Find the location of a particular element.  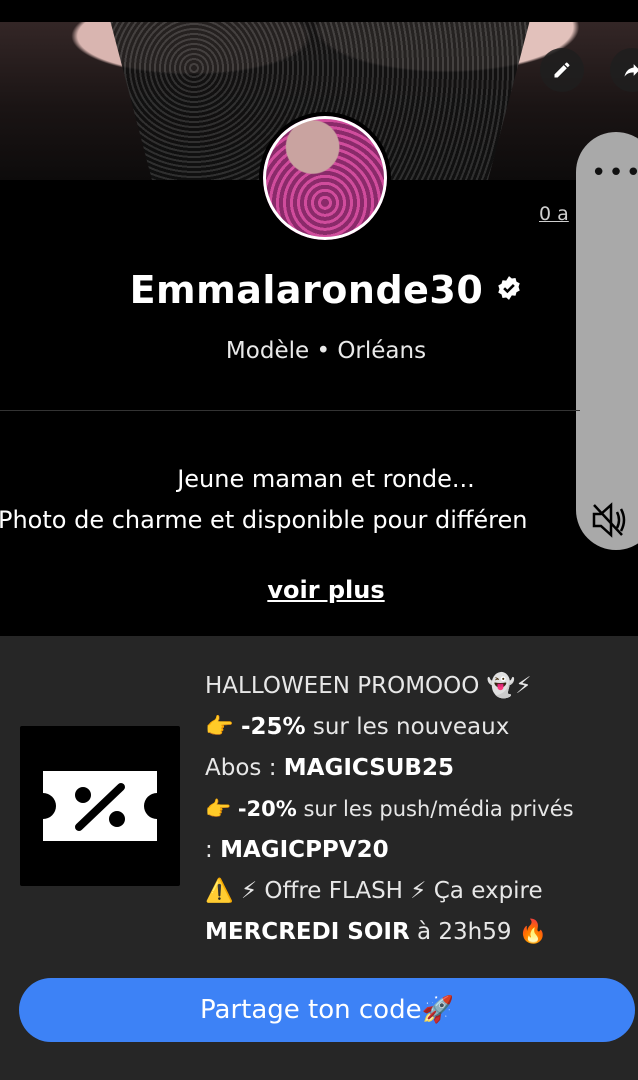

profile-subtitle: Modèle • Orléans is located at coordinates (326, 351).